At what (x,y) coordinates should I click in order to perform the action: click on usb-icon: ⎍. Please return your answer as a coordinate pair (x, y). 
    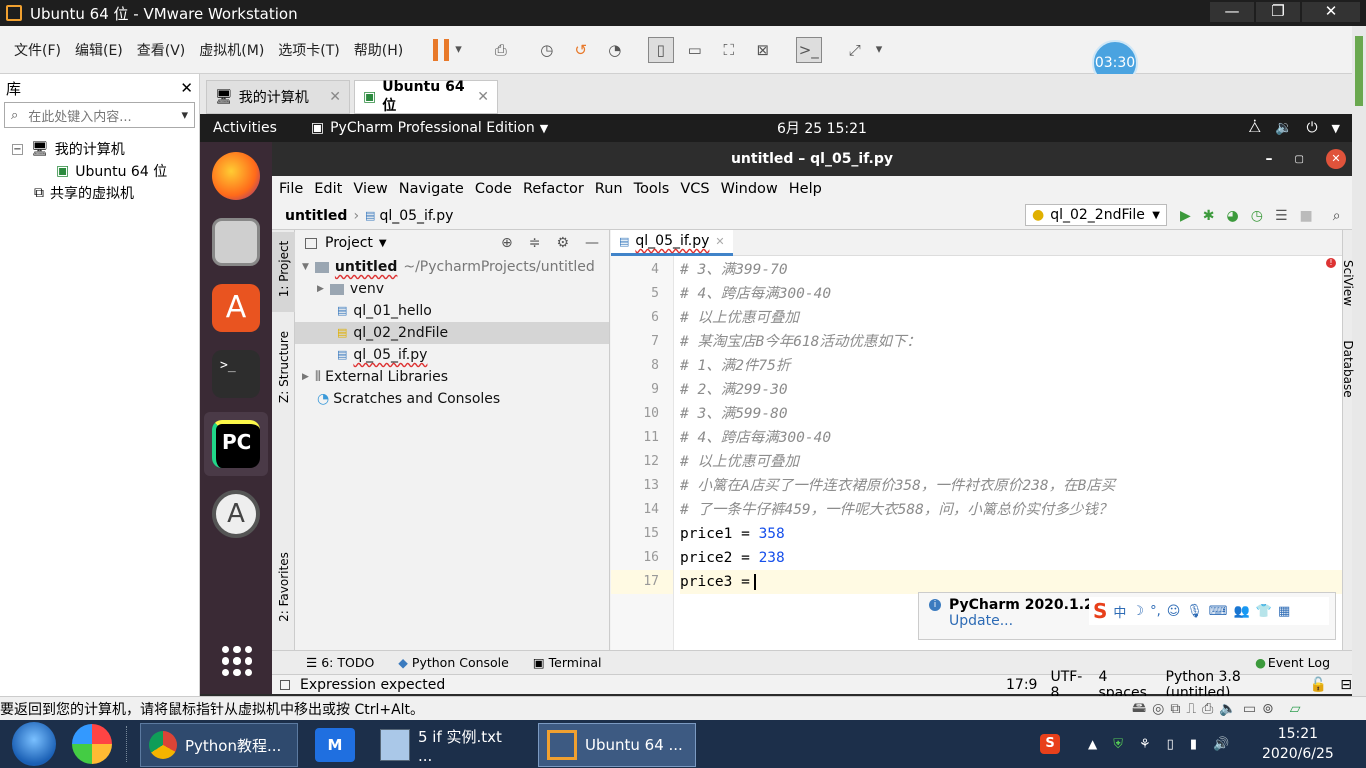
    Looking at the image, I should click on (1191, 709).